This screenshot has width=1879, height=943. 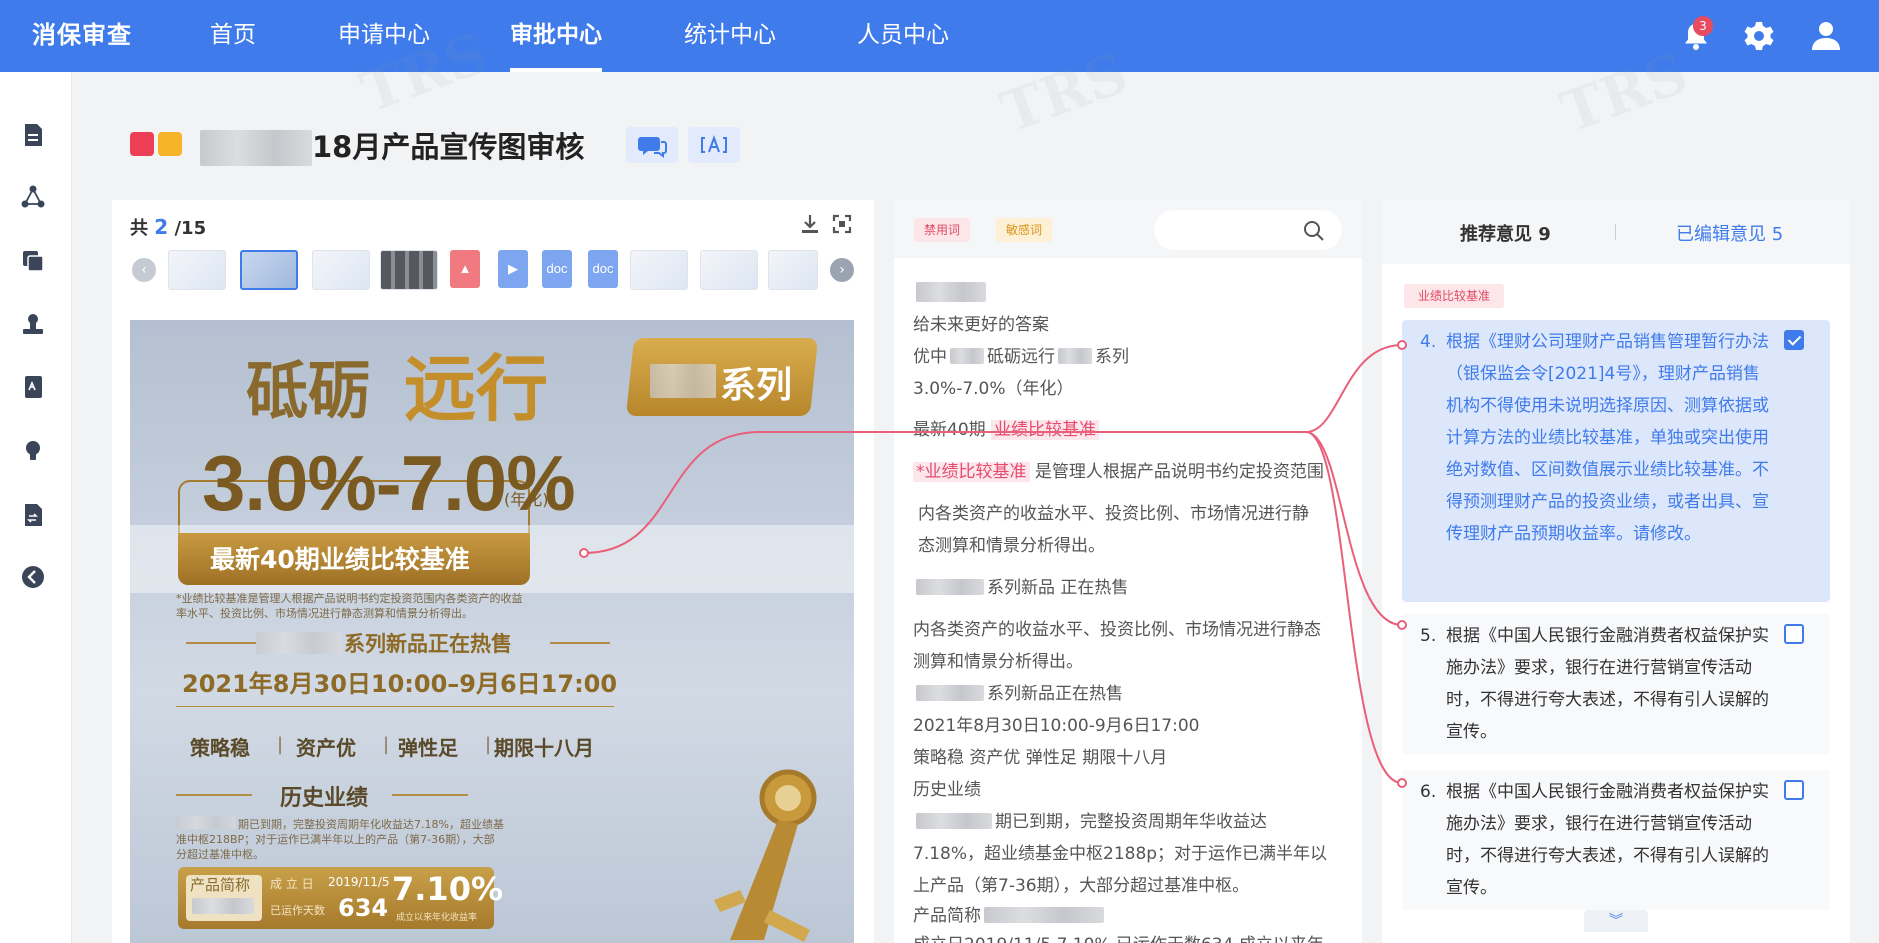 I want to click on text-line: 上产品（第7-36期），大部分超过基准中枢。, so click(x=1081, y=886).